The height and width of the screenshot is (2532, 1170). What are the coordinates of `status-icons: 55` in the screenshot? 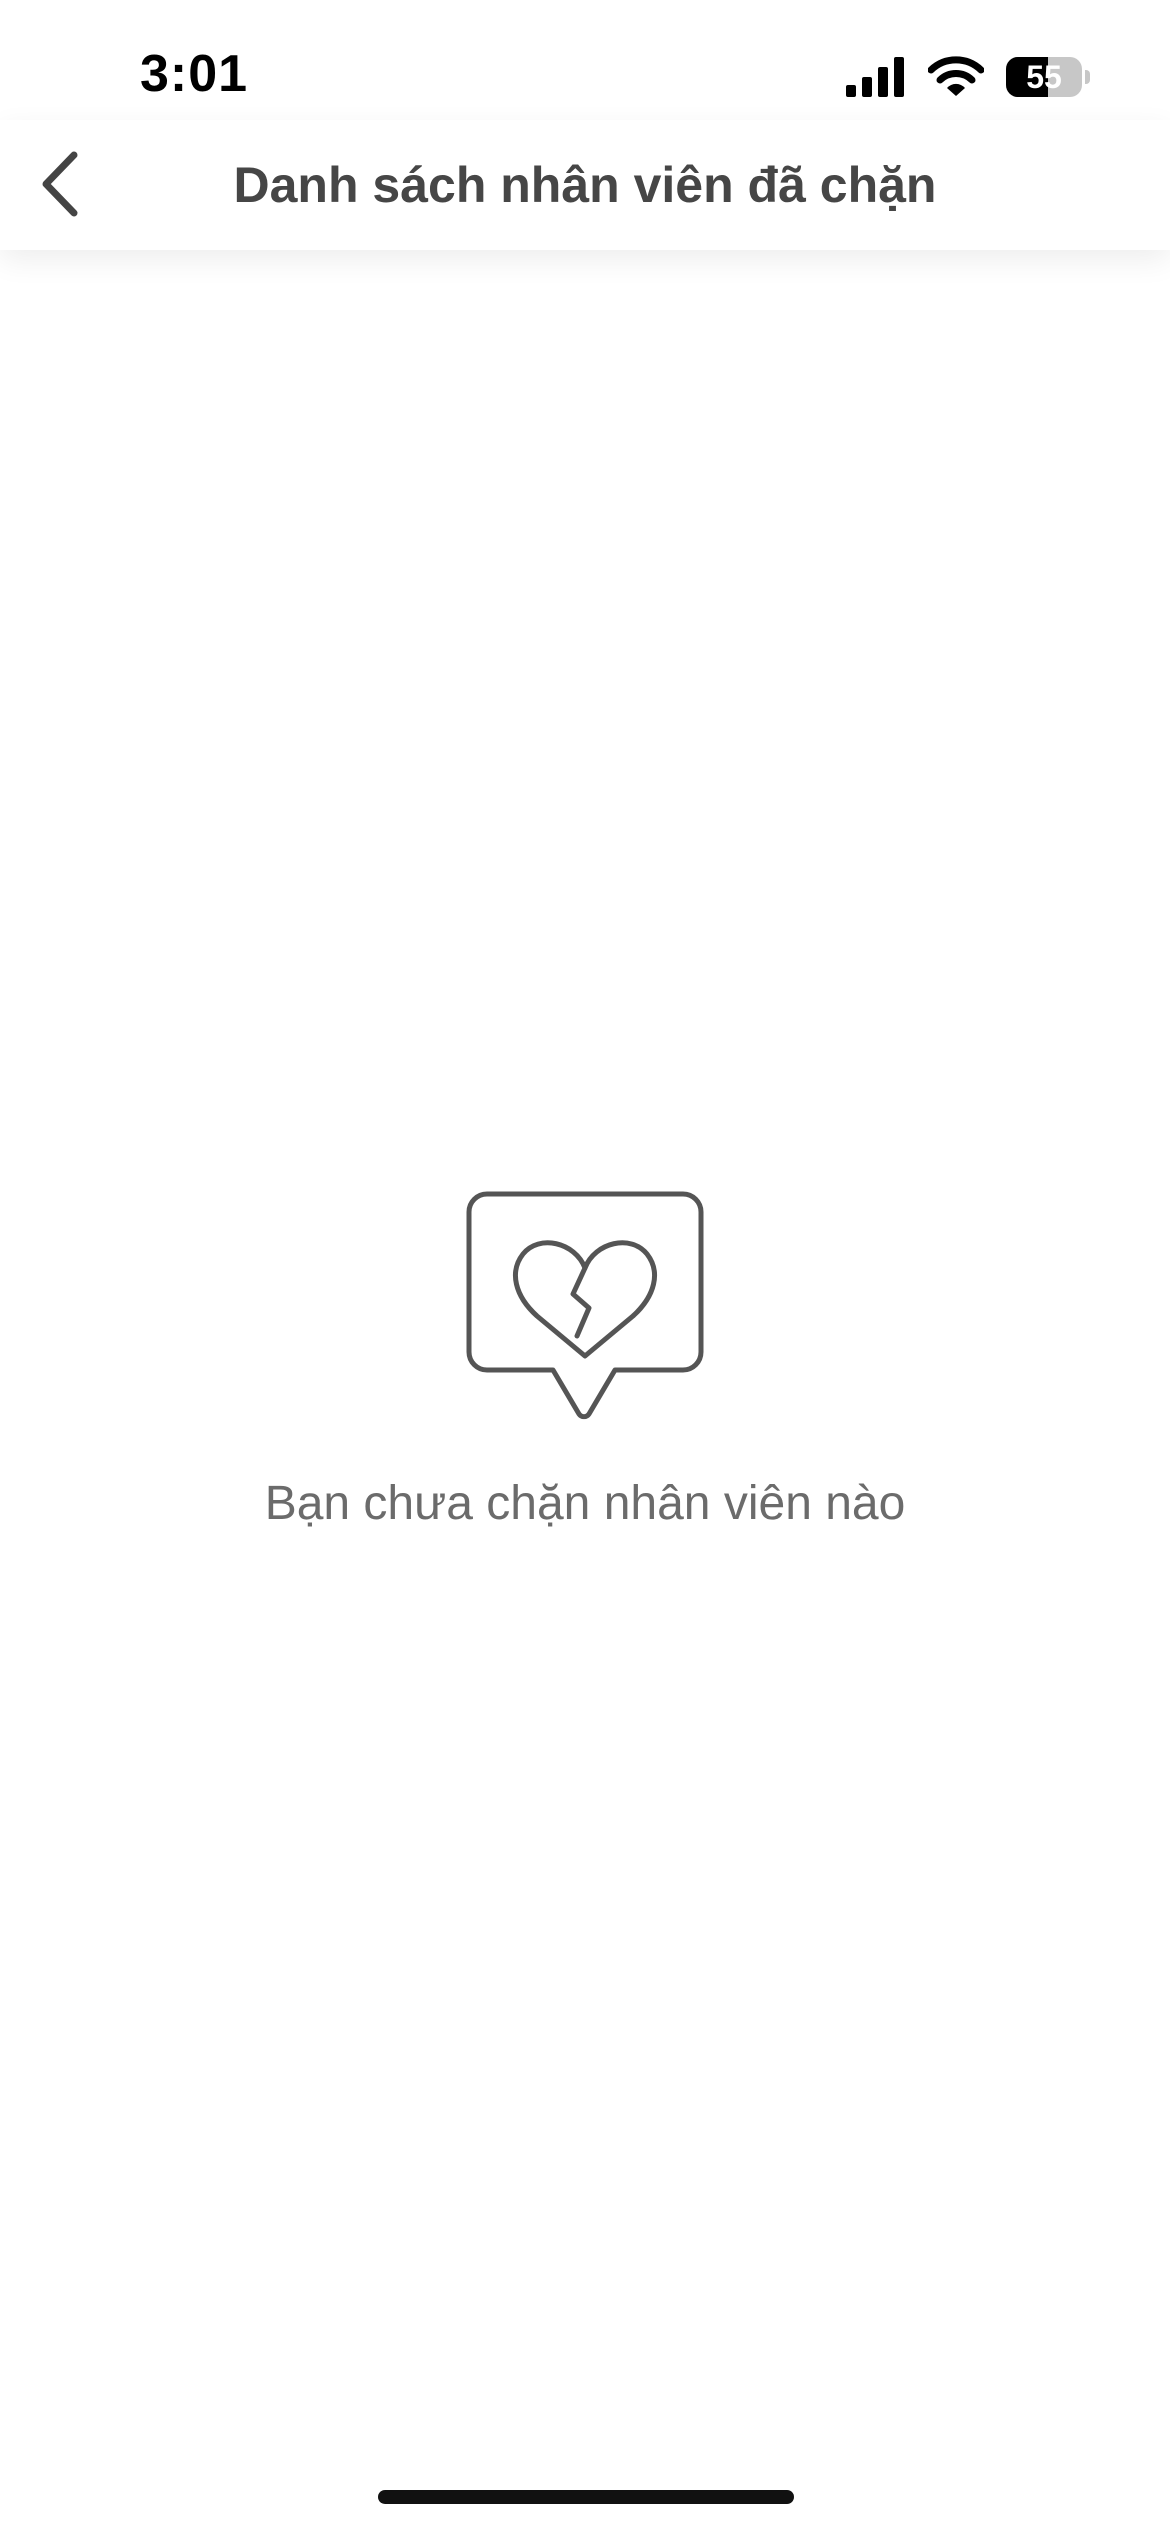 It's located at (968, 77).